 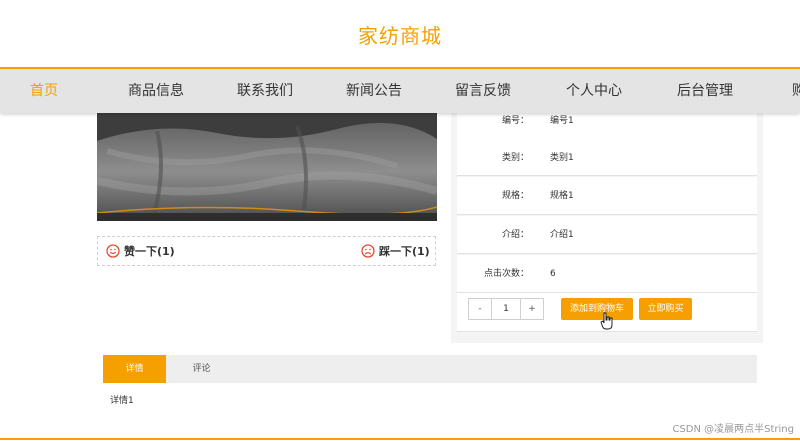 I want to click on buy-now-button: 立即购买, so click(x=665, y=309).